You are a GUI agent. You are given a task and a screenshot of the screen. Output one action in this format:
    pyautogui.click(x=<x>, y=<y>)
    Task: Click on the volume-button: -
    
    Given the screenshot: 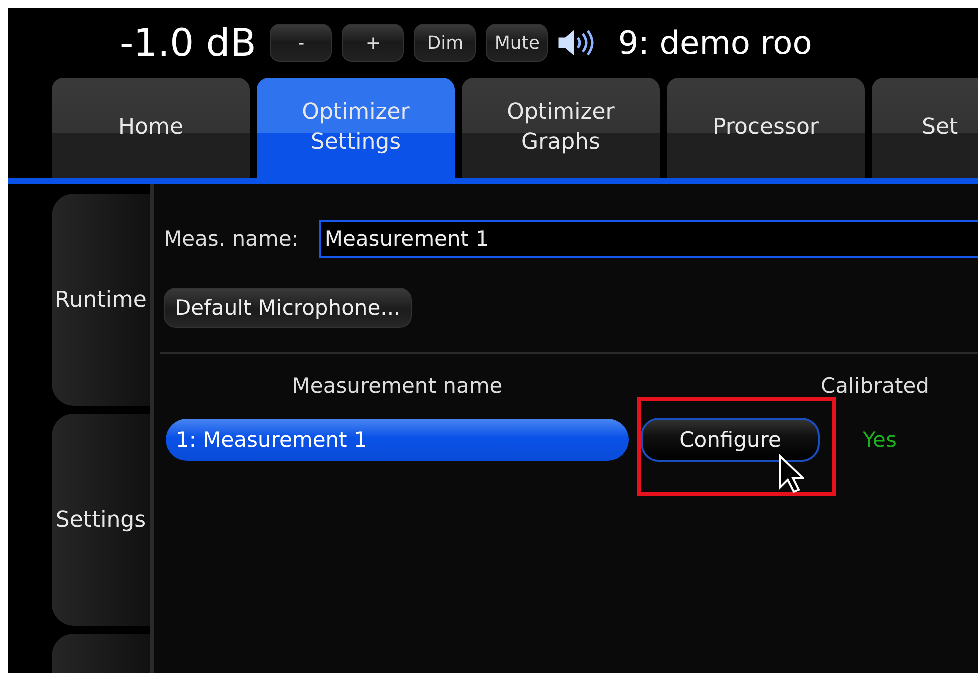 What is the action you would take?
    pyautogui.click(x=301, y=43)
    